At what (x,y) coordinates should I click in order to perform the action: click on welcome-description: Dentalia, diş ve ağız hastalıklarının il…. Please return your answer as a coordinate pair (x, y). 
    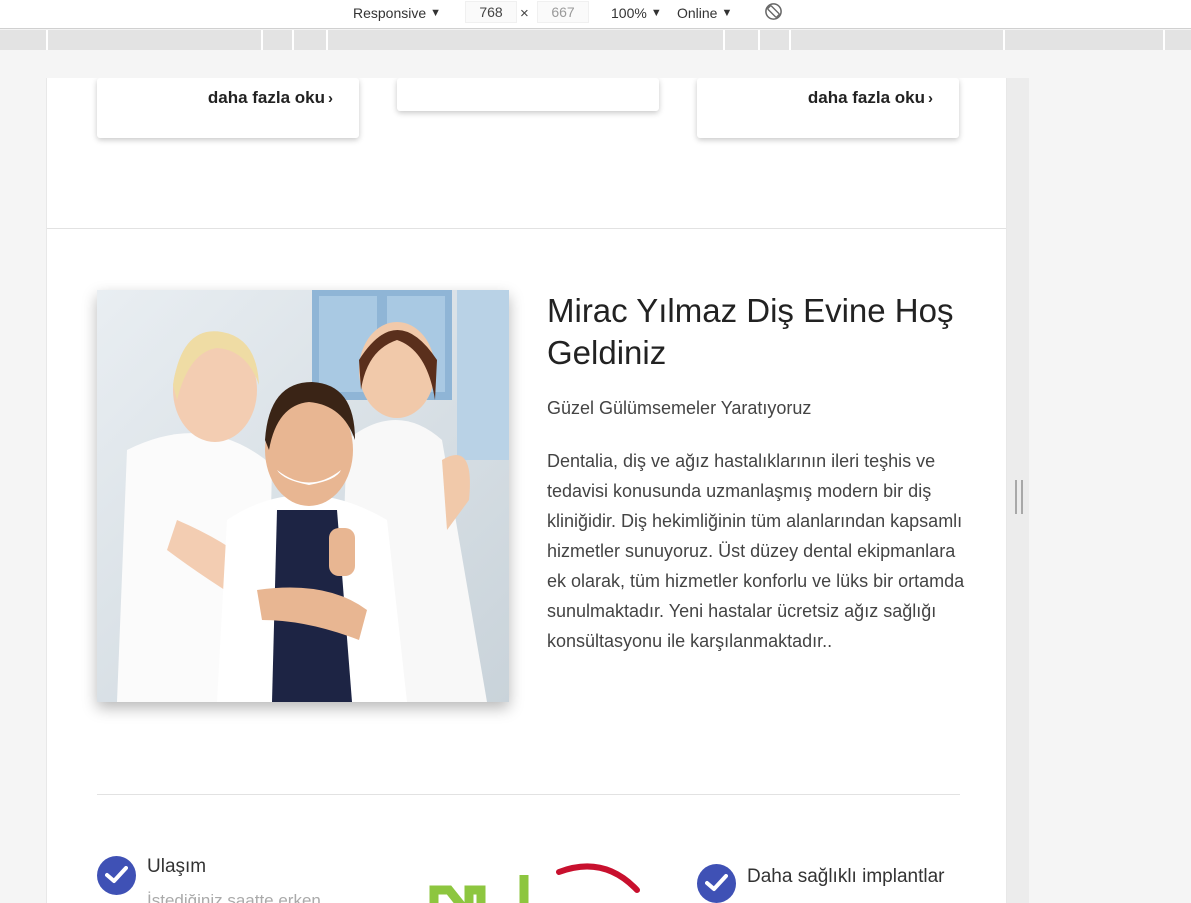
    Looking at the image, I should click on (756, 551).